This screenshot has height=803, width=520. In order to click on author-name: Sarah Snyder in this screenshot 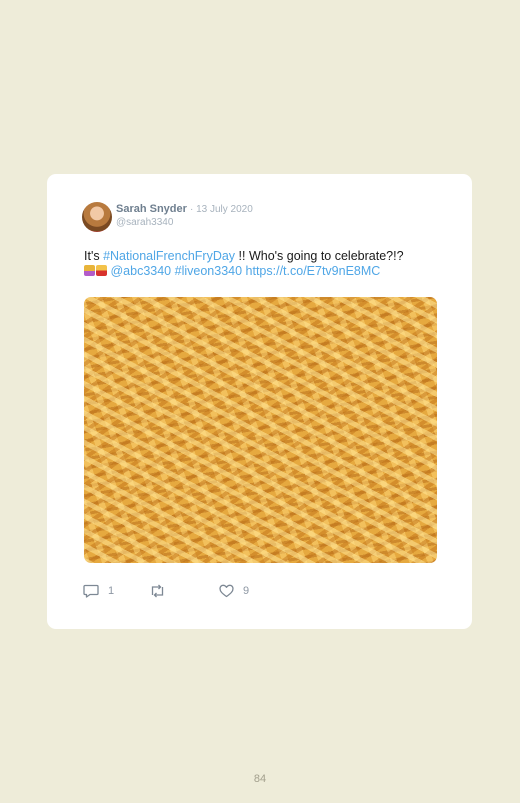, I will do `click(151, 209)`.